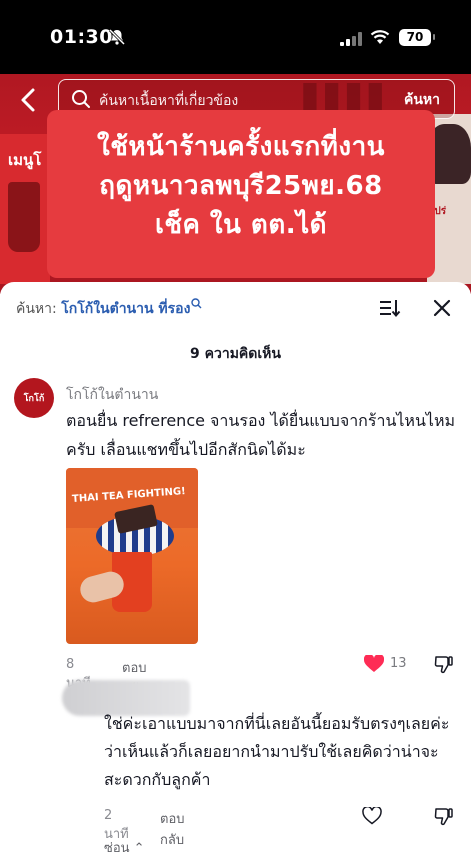 This screenshot has height=868, width=471. What do you see at coordinates (132, 556) in the screenshot?
I see `comment-photo: THAI TEA FIGHTING!` at bounding box center [132, 556].